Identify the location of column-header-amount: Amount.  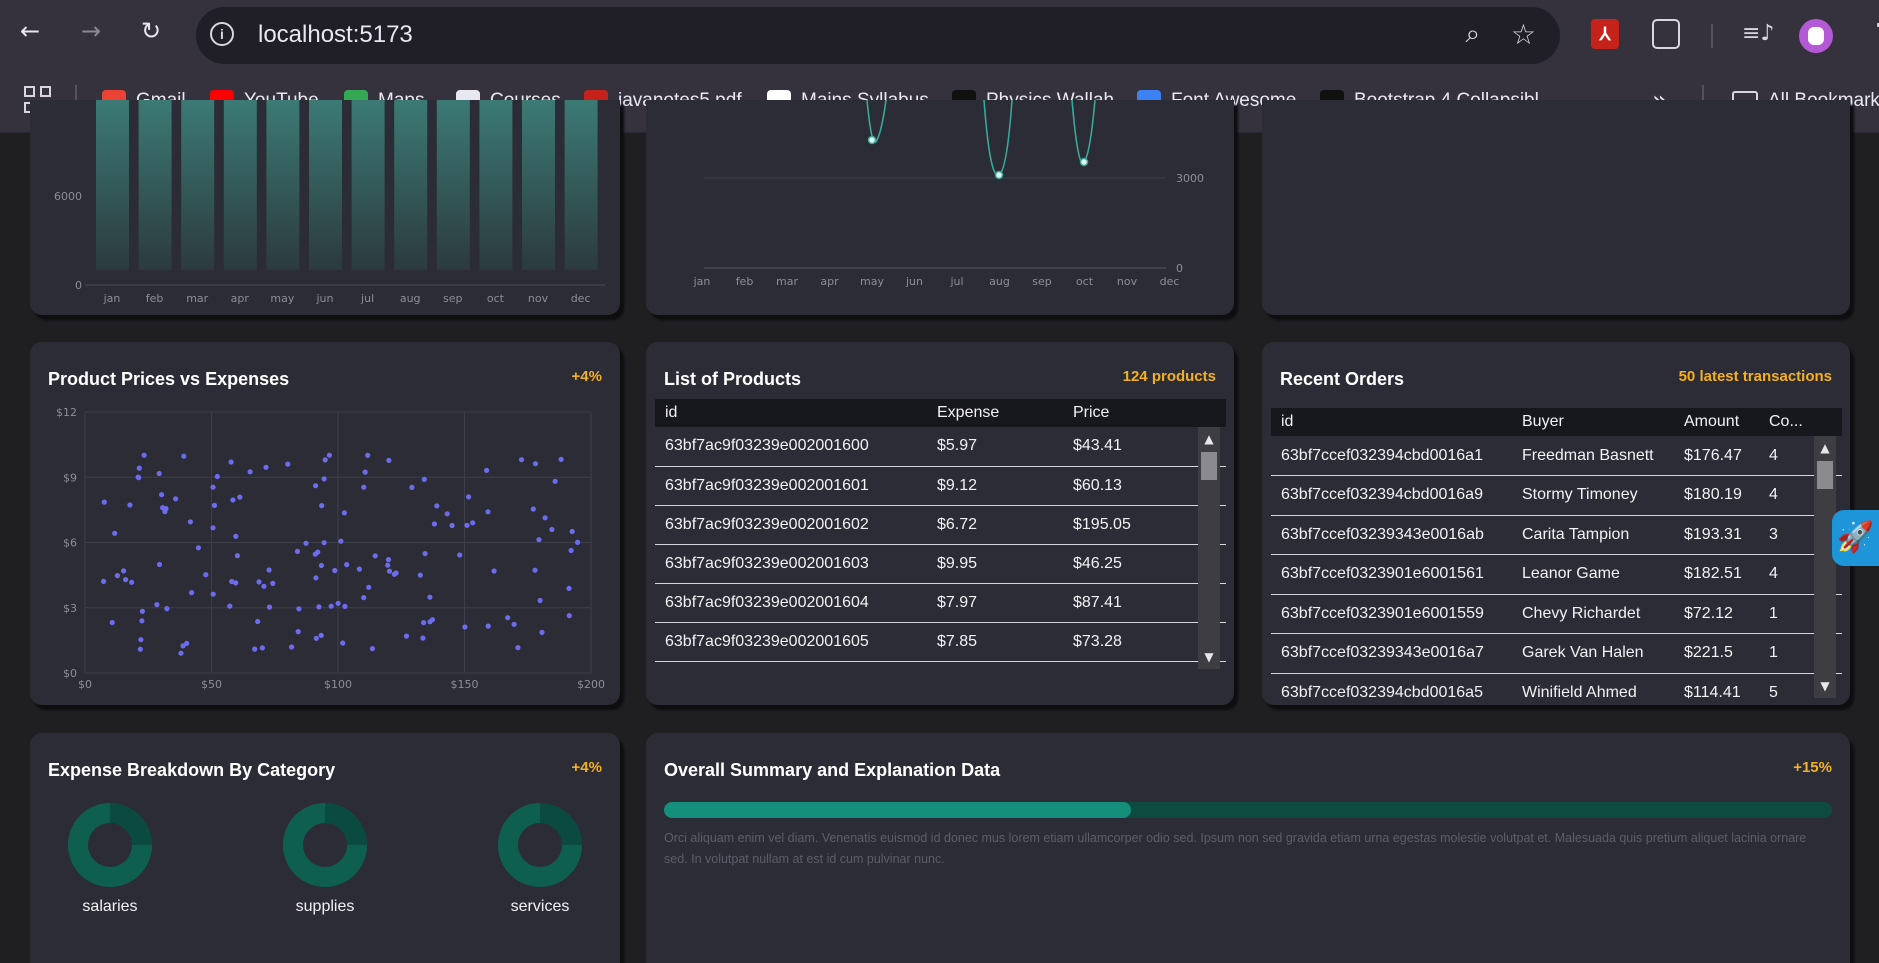
(1716, 422).